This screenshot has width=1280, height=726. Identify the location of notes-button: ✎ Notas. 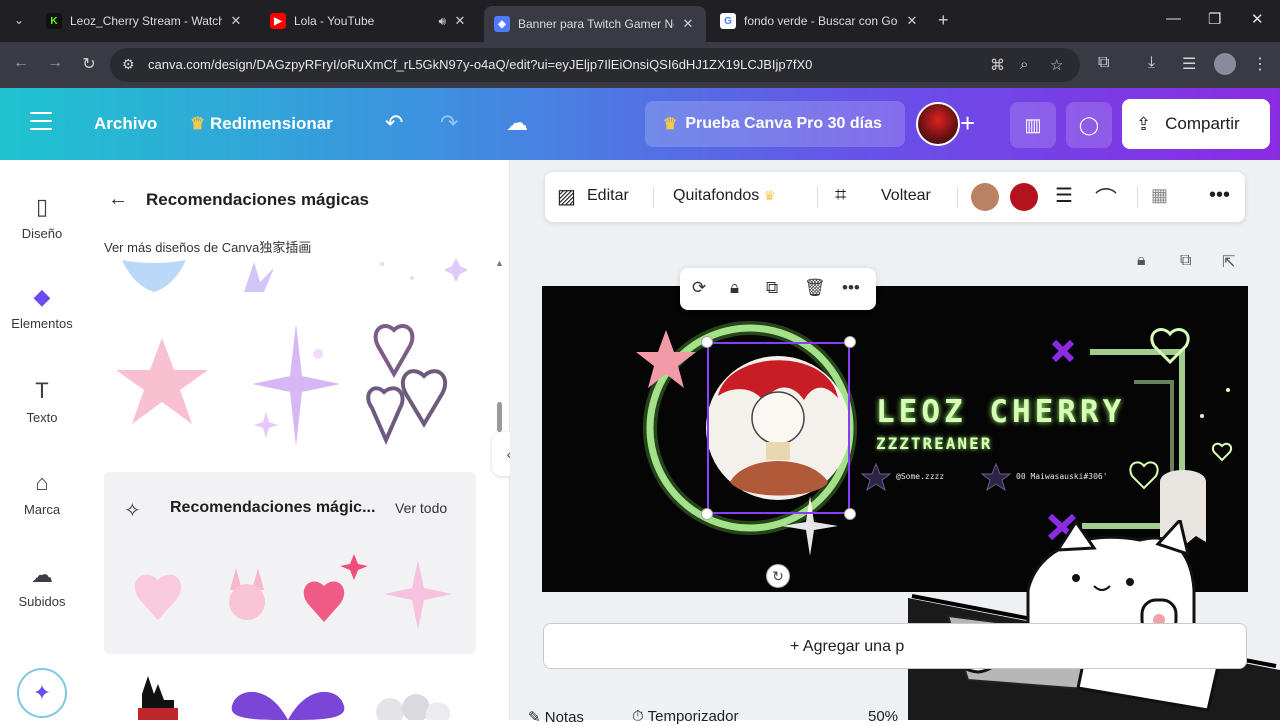
(556, 717).